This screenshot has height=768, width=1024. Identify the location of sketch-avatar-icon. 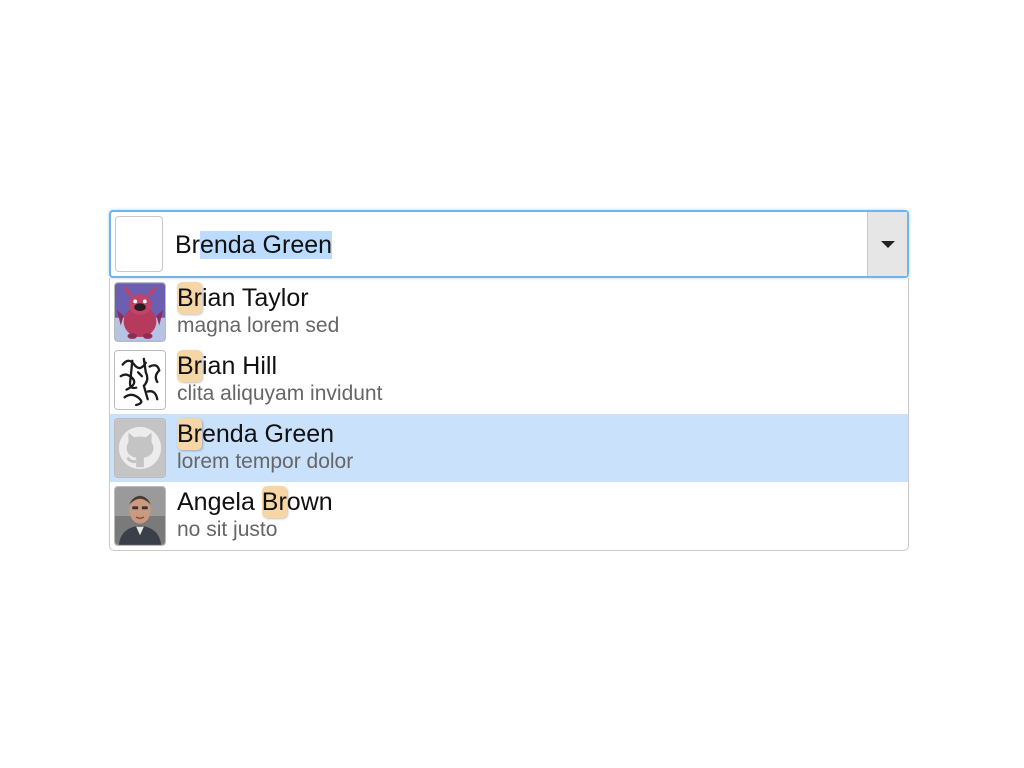
(140, 380).